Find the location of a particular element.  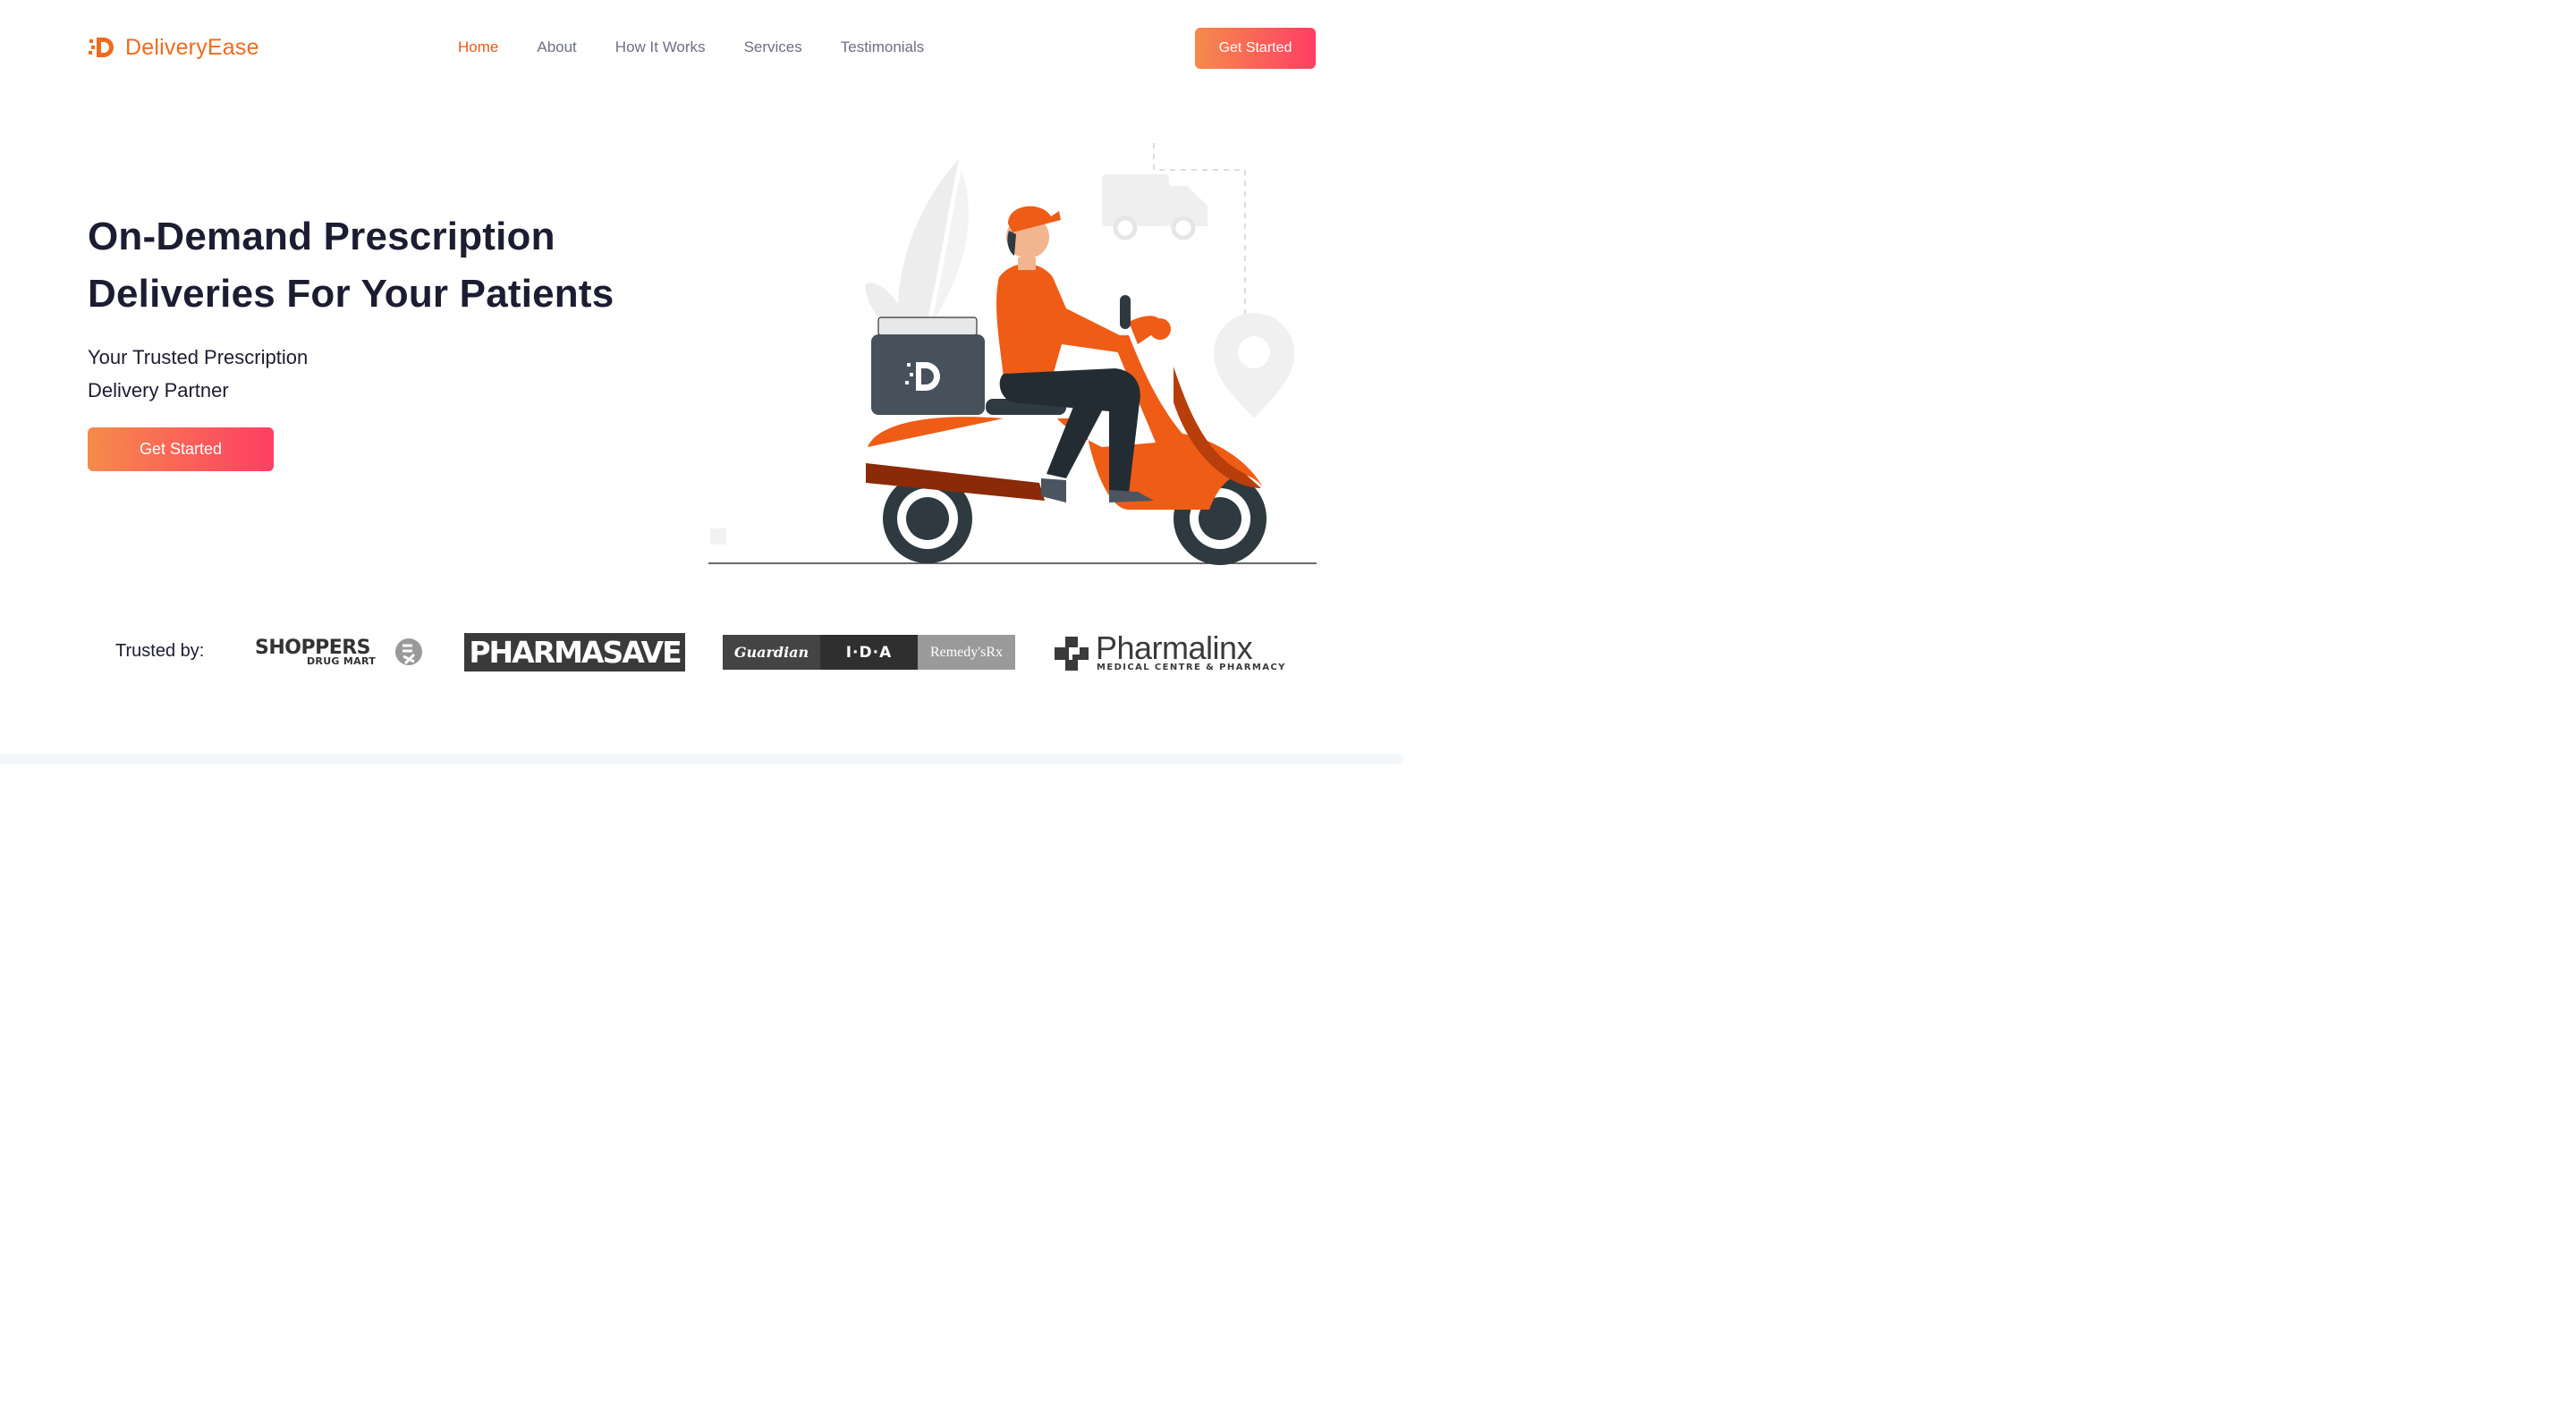

brand-name: DeliveryEase is located at coordinates (192, 47).